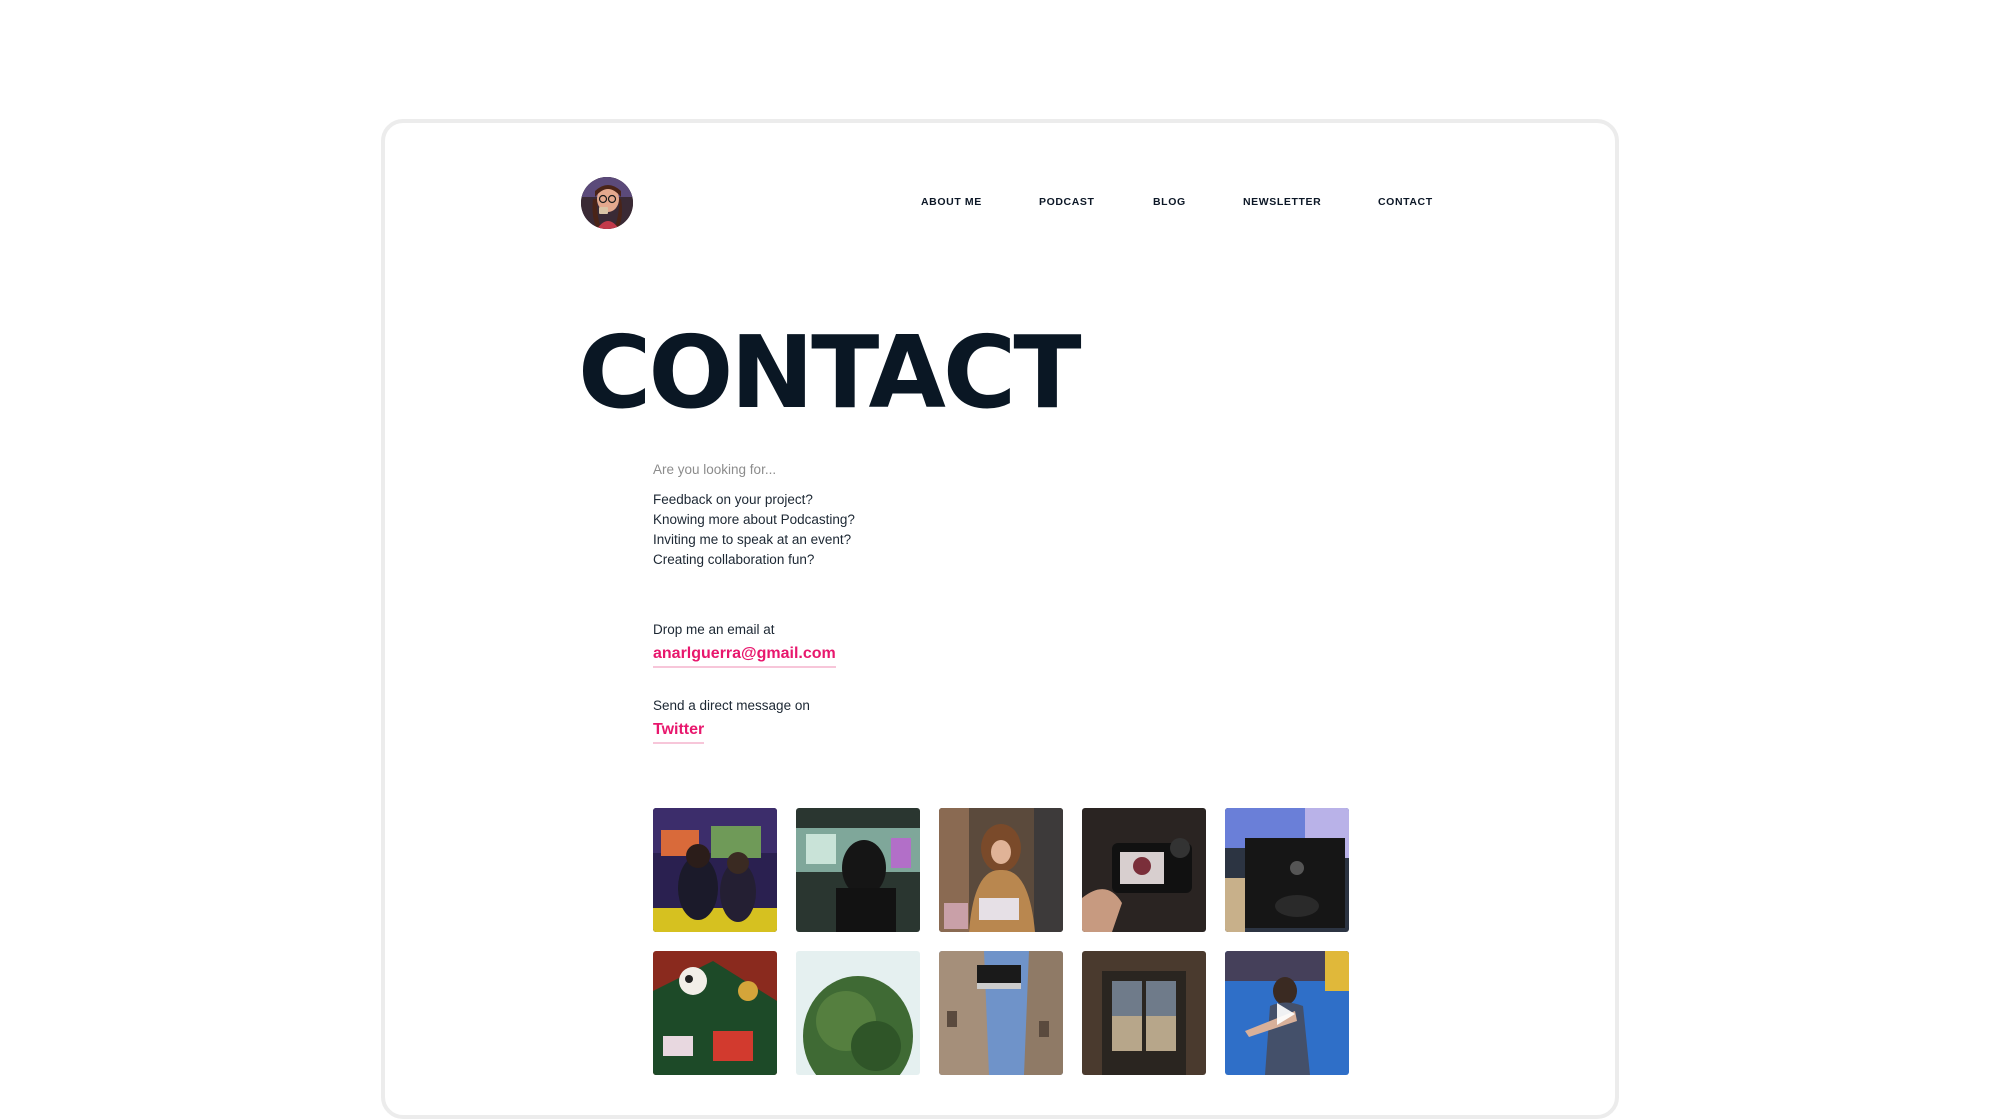  What do you see at coordinates (1169, 202) in the screenshot?
I see `nav-item-blog: BLOG` at bounding box center [1169, 202].